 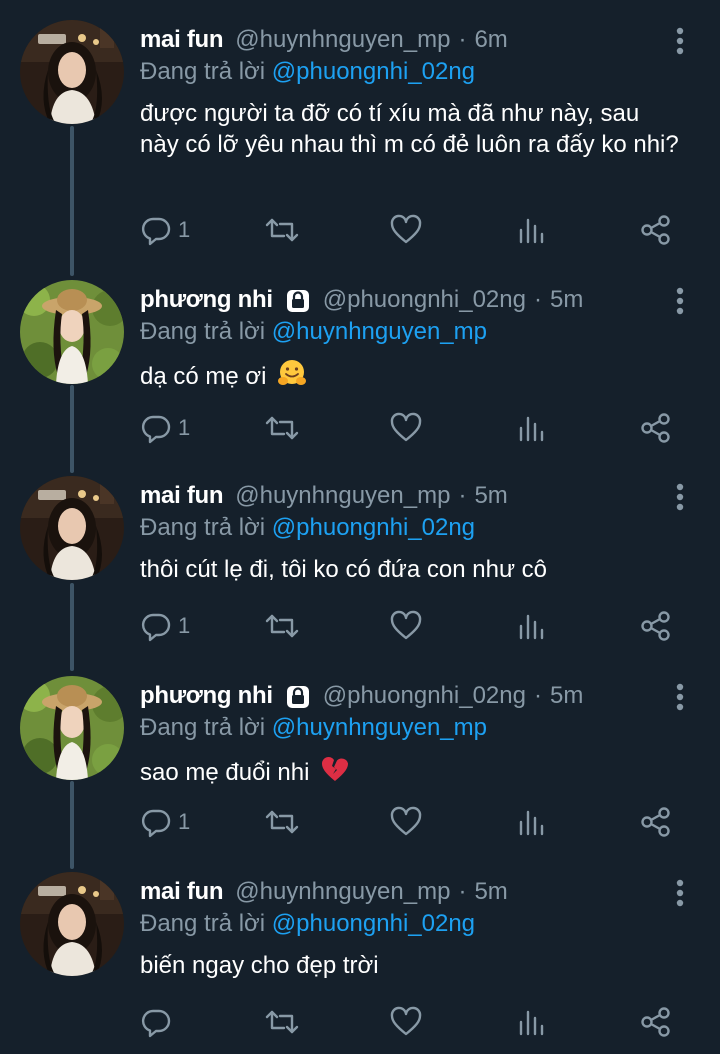 I want to click on tweet-header: mai fun @huynhnguyen_mp · 6m, so click(x=324, y=40).